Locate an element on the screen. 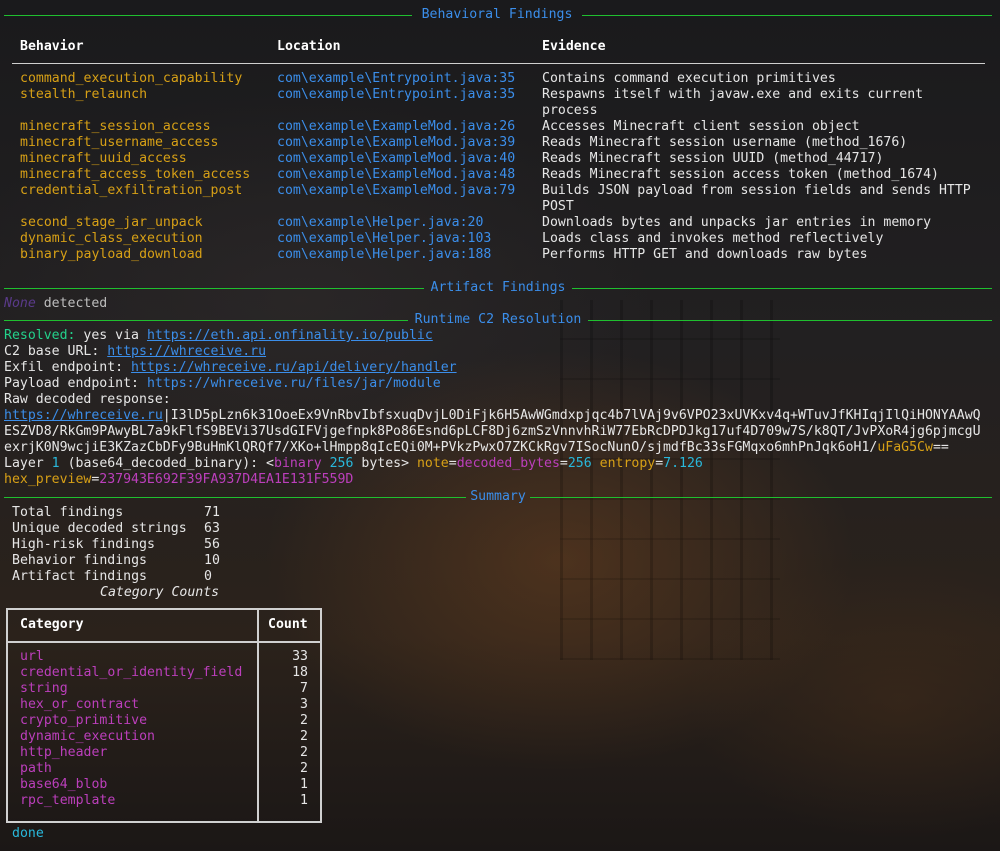 The image size is (1000, 851). c2-base-label: C2 base URL: is located at coordinates (52, 351).